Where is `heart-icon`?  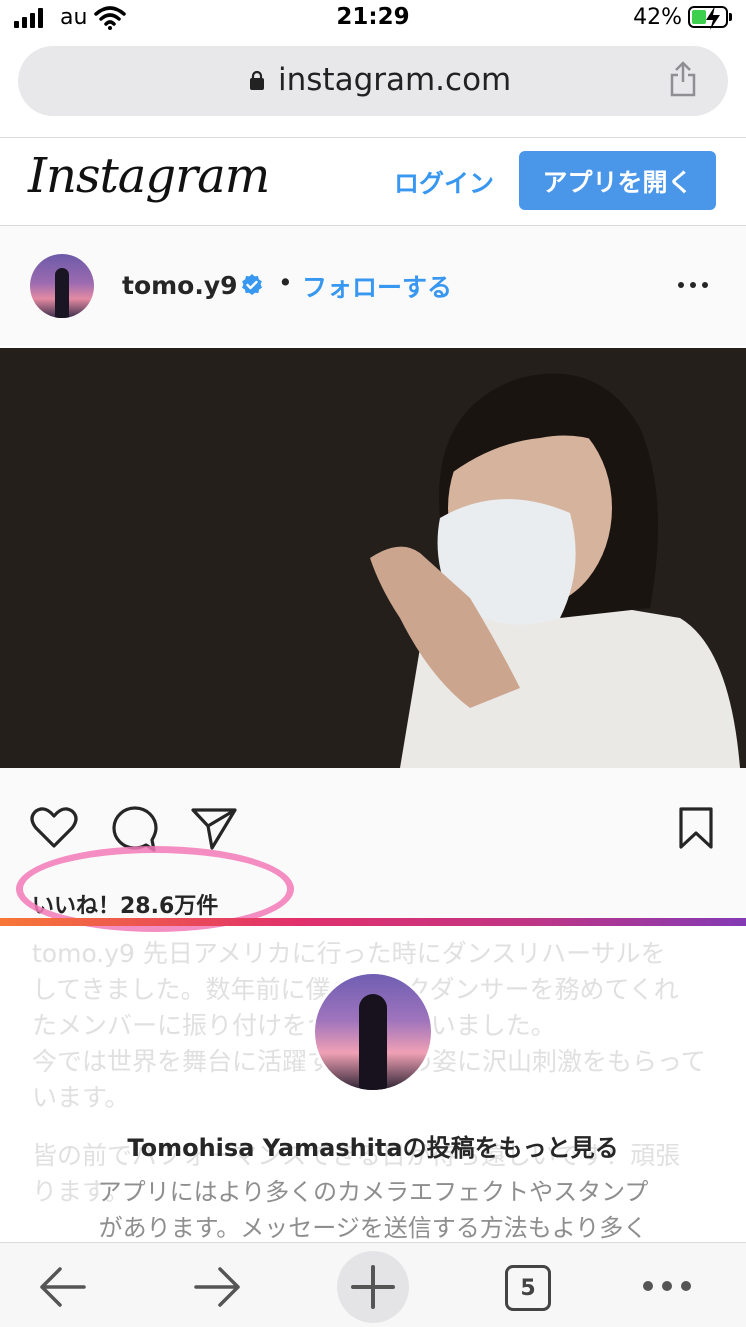 heart-icon is located at coordinates (54, 828).